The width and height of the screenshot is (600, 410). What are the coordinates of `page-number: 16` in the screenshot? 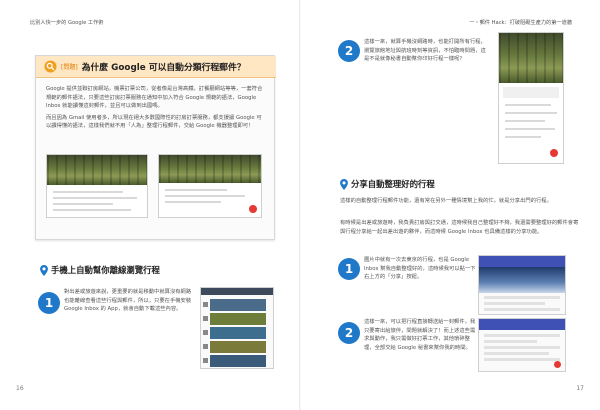 It's located at (20, 388).